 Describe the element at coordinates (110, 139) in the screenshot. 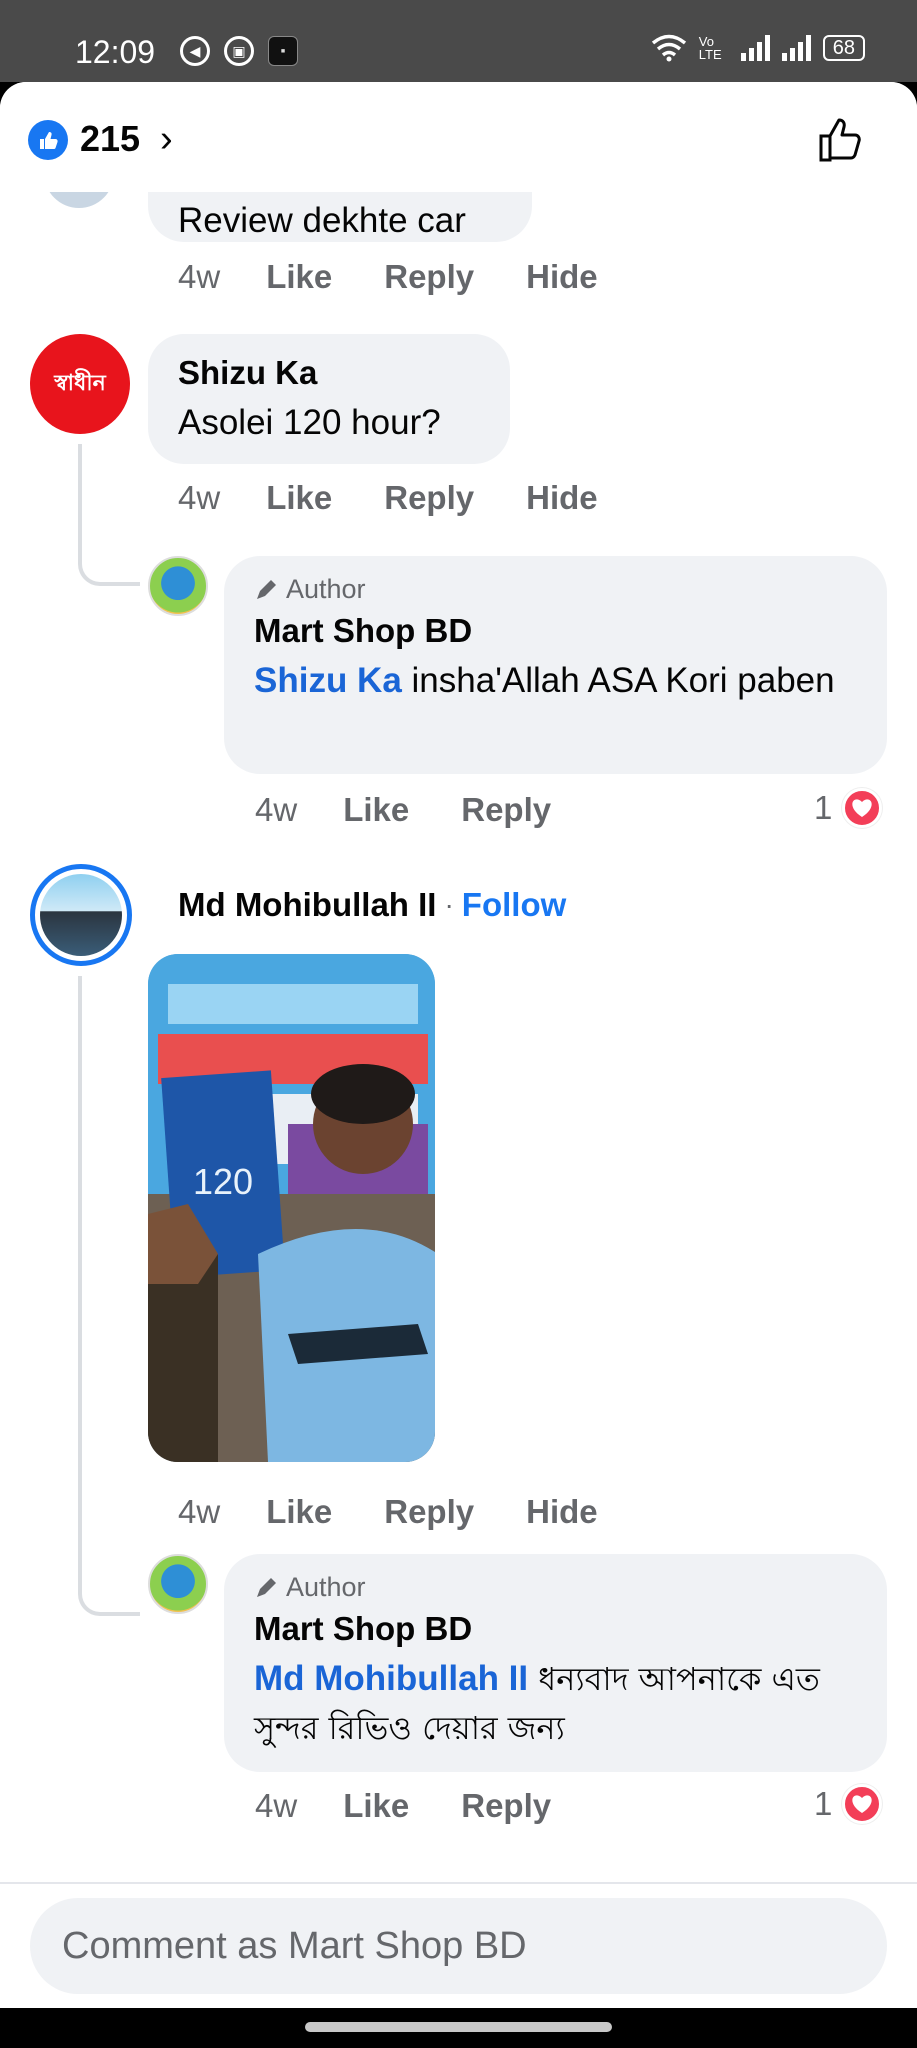

I see `reaction-count: 215` at that location.